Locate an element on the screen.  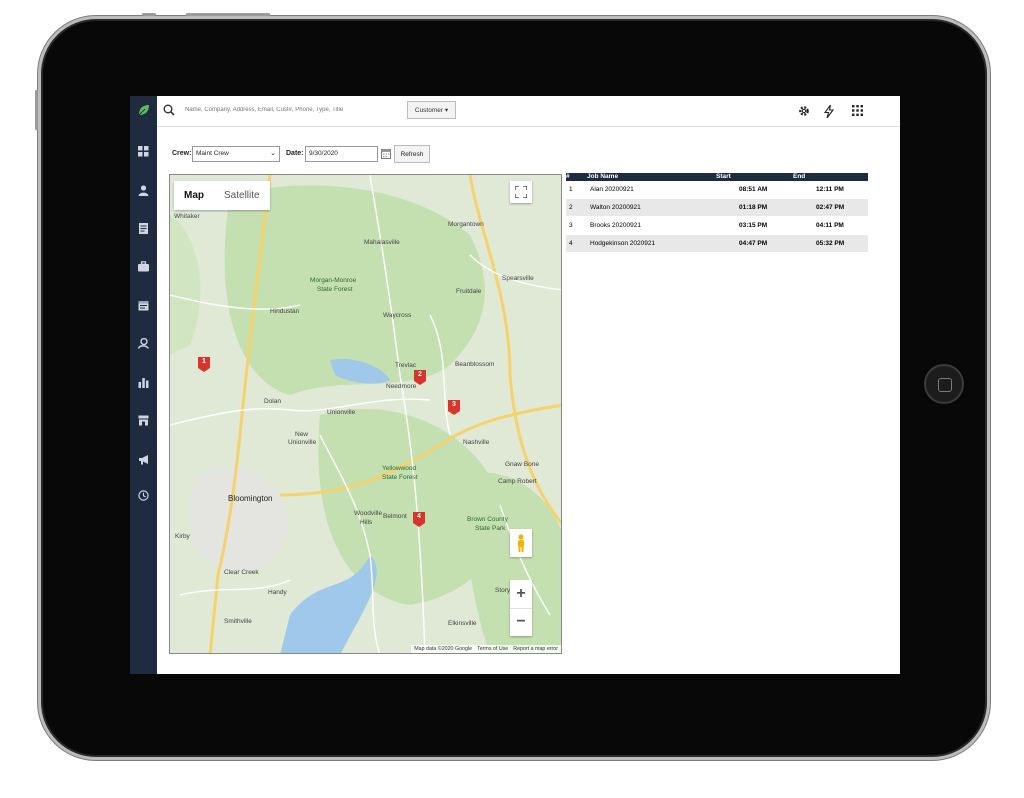
place-label: Needmore is located at coordinates (401, 386).